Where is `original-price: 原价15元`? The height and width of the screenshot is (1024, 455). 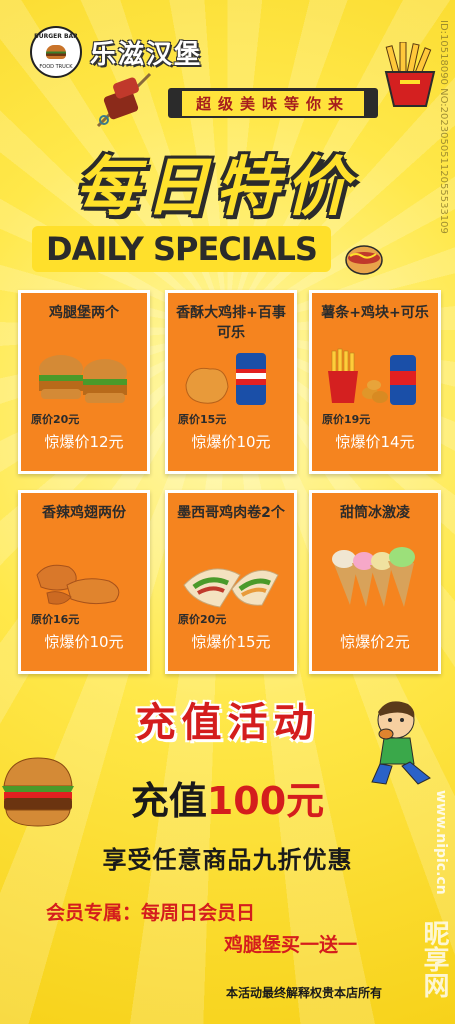 original-price: 原价15元 is located at coordinates (202, 419).